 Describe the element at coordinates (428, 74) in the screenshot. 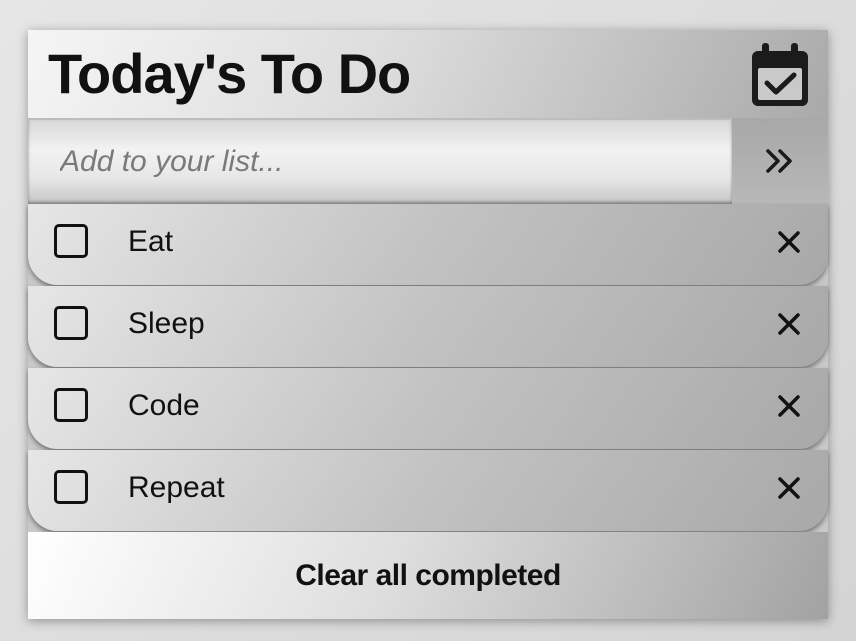

I see `header: Today's To Do` at that location.